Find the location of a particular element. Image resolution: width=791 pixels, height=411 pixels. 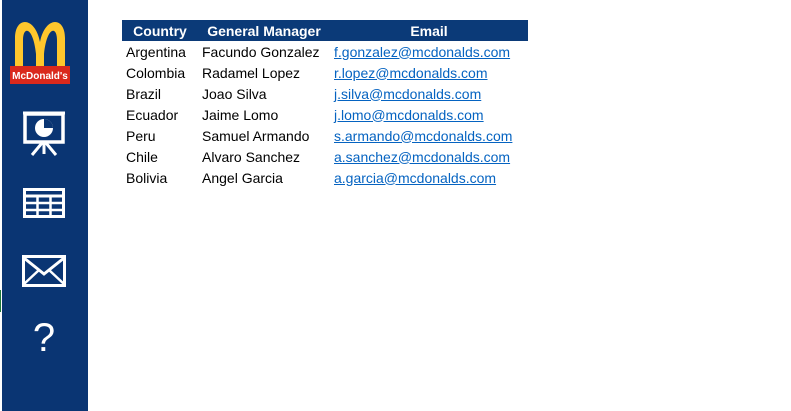

email-link: s.armando@mcdonalds.com is located at coordinates (423, 136).